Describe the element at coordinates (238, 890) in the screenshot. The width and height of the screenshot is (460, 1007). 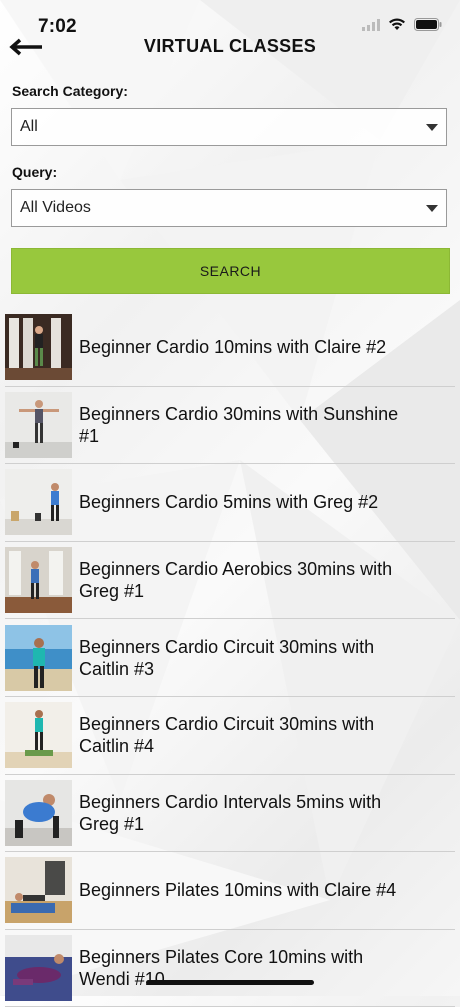
I see `video-title: Beginners Pilates 10mins with Claire #4` at that location.